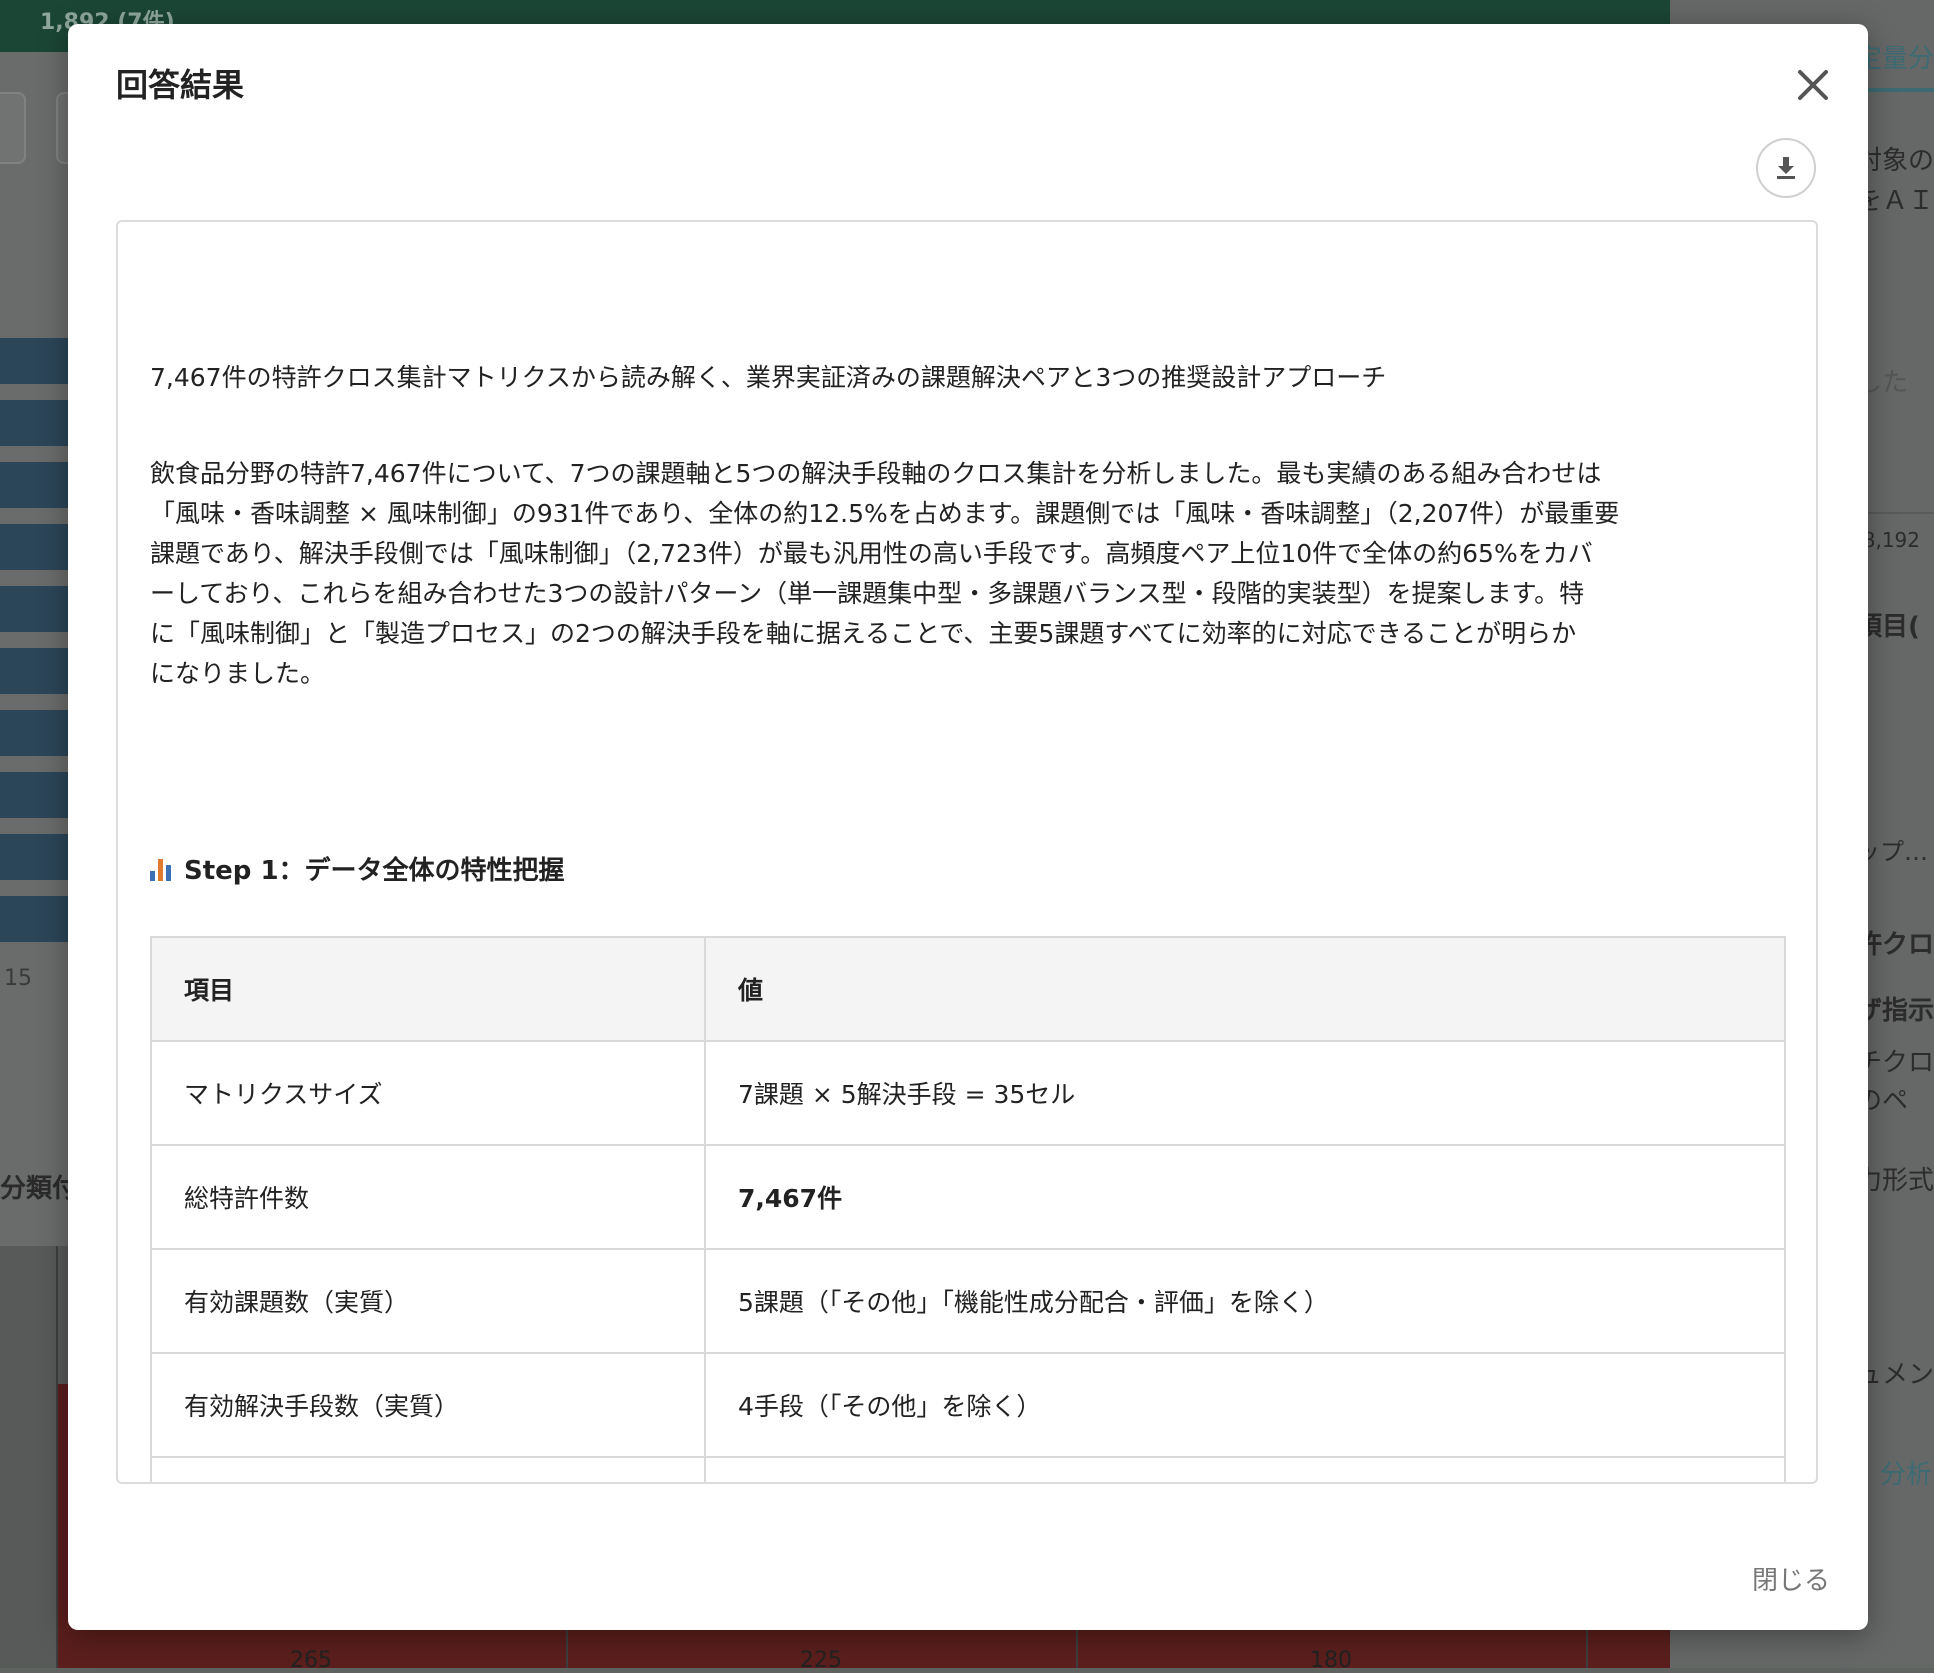 Image resolution: width=1934 pixels, height=1673 pixels. I want to click on step1-heading: Step 1：データ全体の特性把握, so click(357, 868).